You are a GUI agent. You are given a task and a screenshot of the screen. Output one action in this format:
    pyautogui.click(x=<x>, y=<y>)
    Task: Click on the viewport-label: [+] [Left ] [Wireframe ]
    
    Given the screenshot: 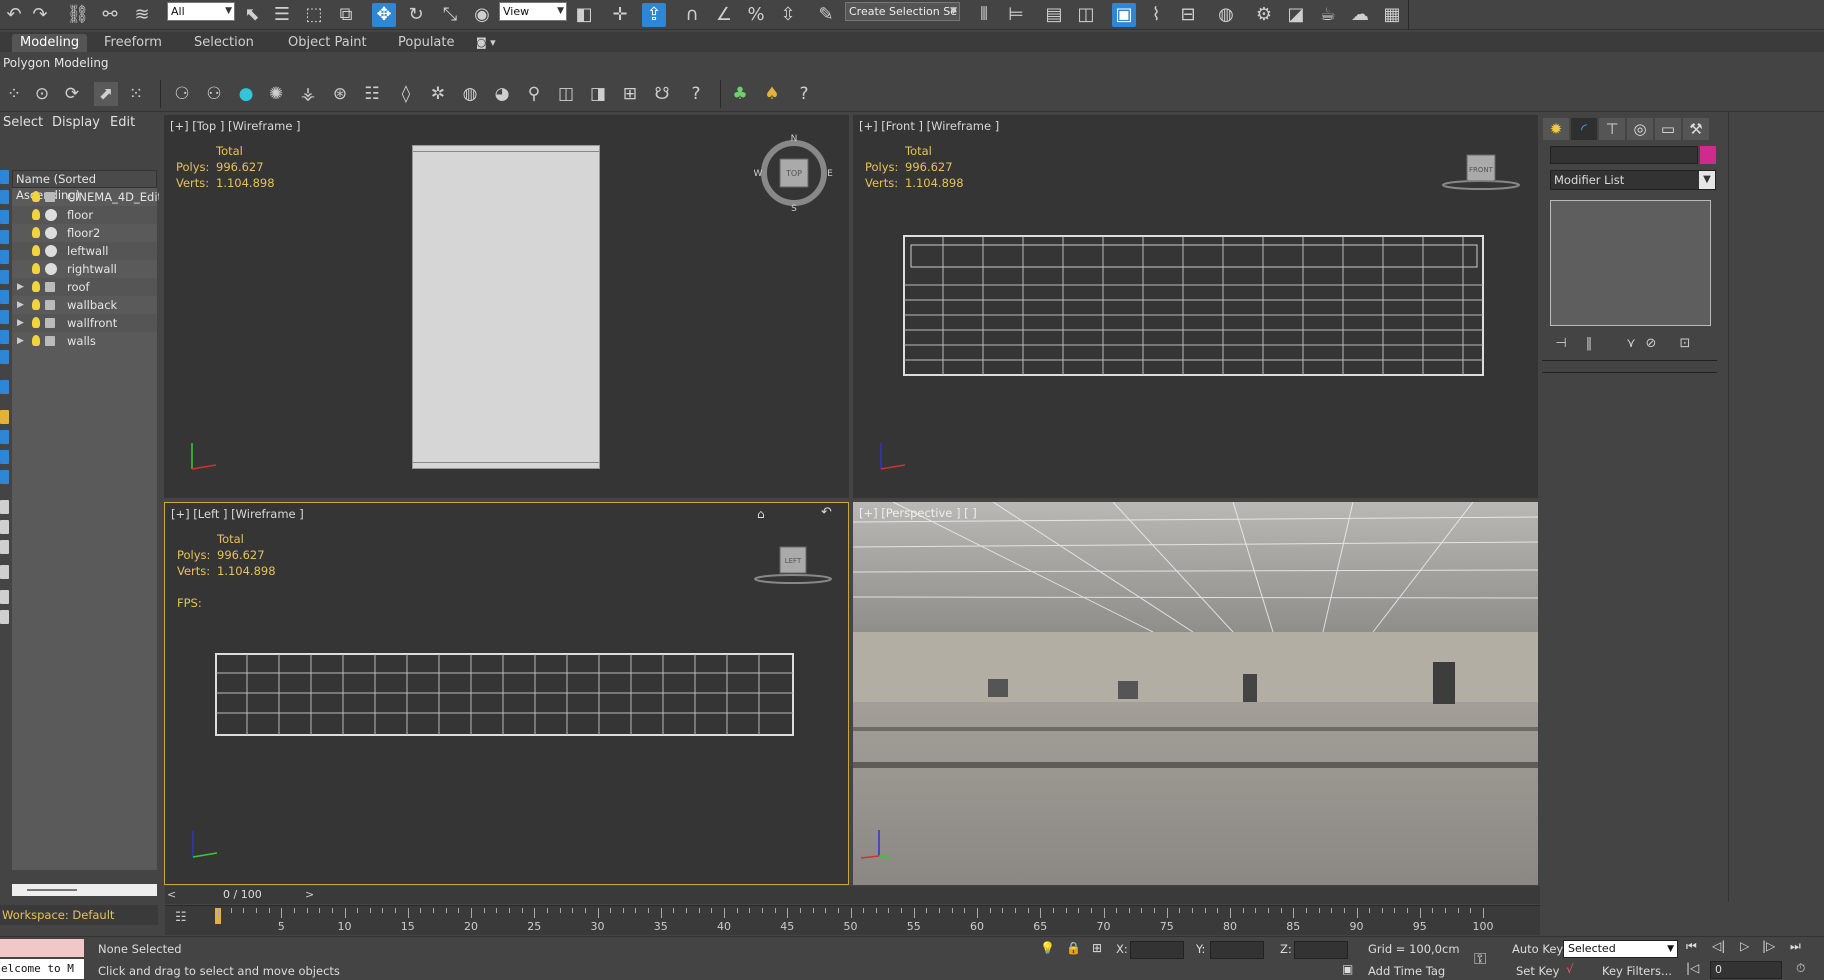 What is the action you would take?
    pyautogui.click(x=237, y=514)
    